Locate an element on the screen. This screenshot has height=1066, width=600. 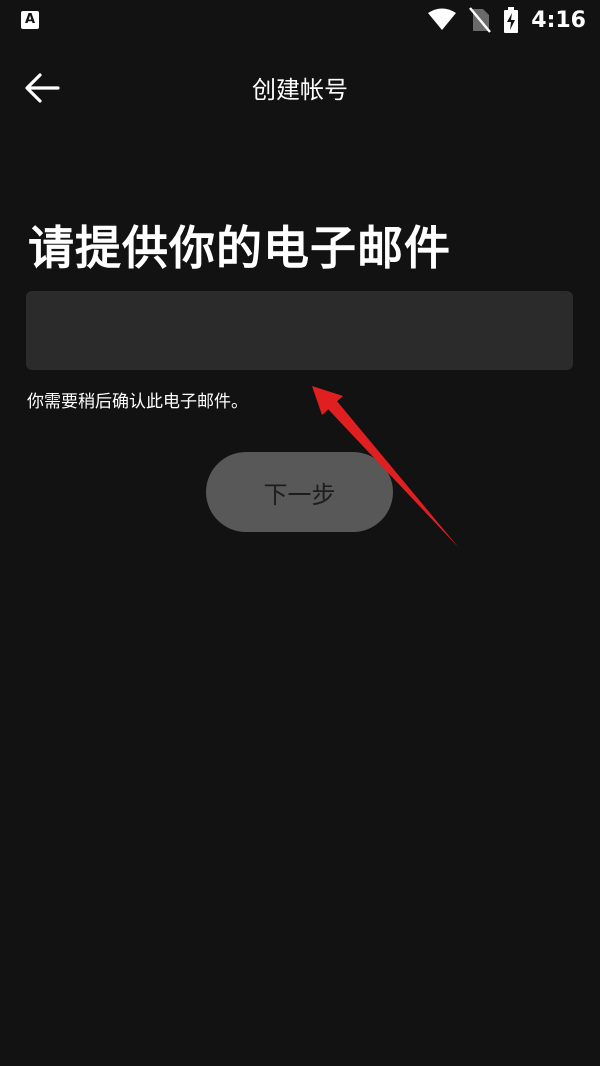
email-helper-text: 你需要稍后确认此电子邮件。 is located at coordinates (137, 402).